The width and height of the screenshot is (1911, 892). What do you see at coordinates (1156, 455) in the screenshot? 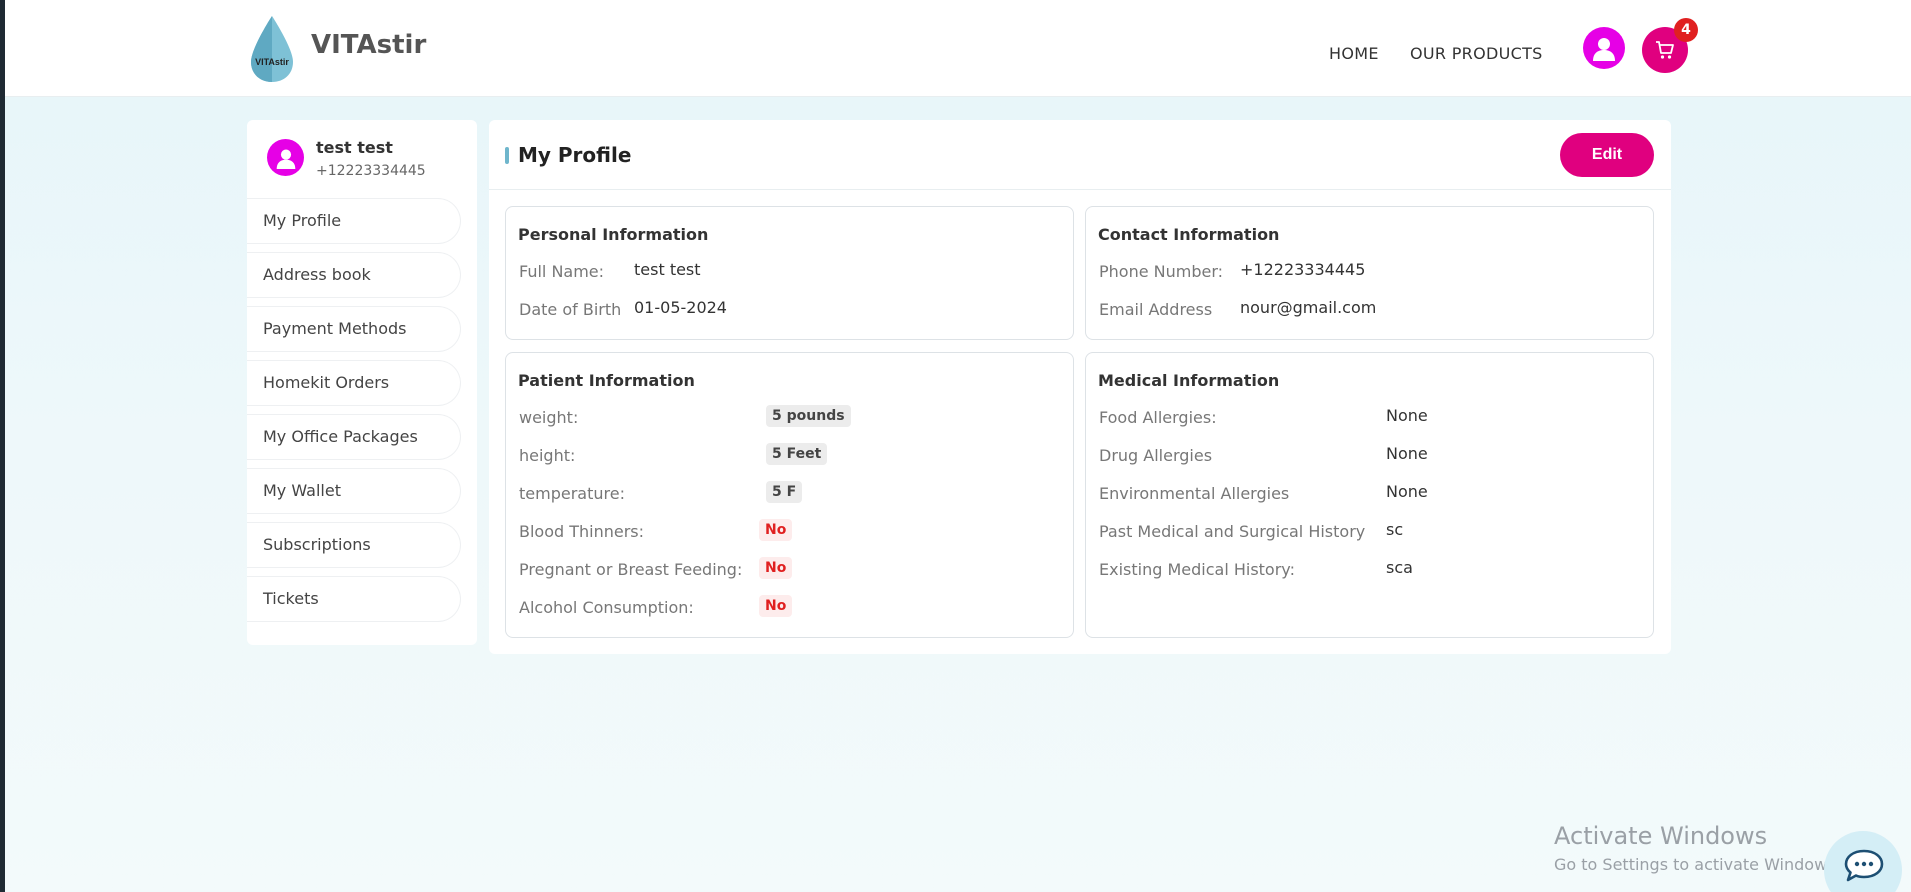
I see `drug-allergies-label: Drug Allergies` at bounding box center [1156, 455].